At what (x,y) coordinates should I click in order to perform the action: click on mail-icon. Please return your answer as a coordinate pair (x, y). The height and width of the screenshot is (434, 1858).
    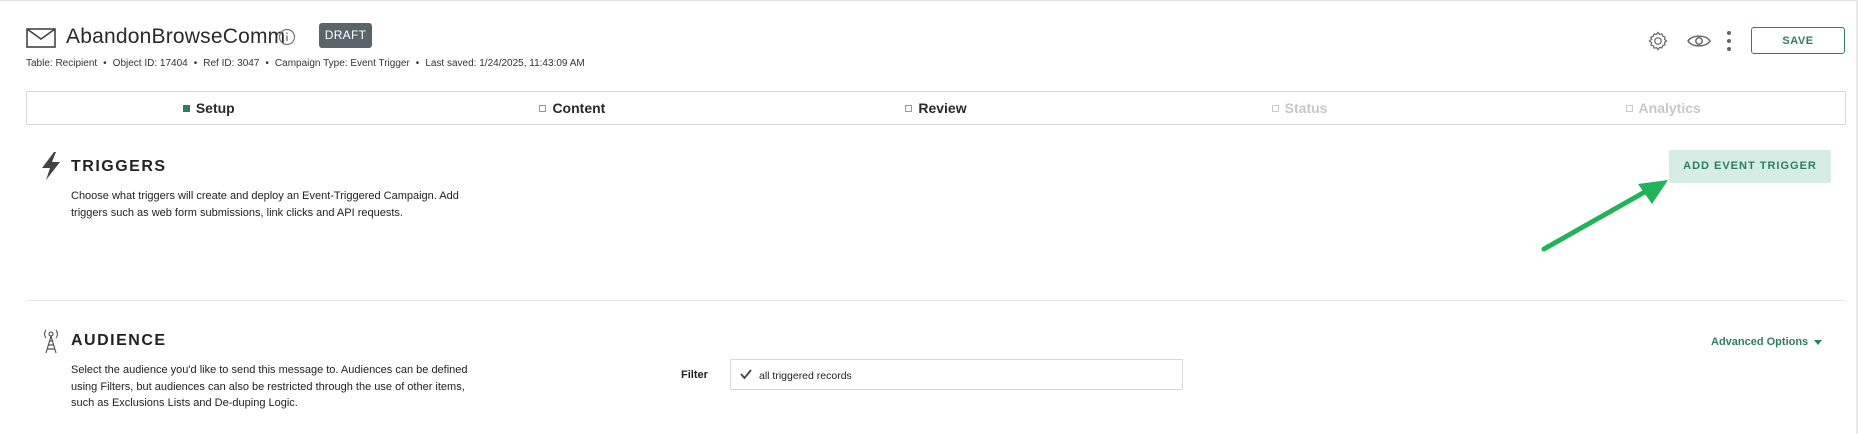
    Looking at the image, I should click on (41, 38).